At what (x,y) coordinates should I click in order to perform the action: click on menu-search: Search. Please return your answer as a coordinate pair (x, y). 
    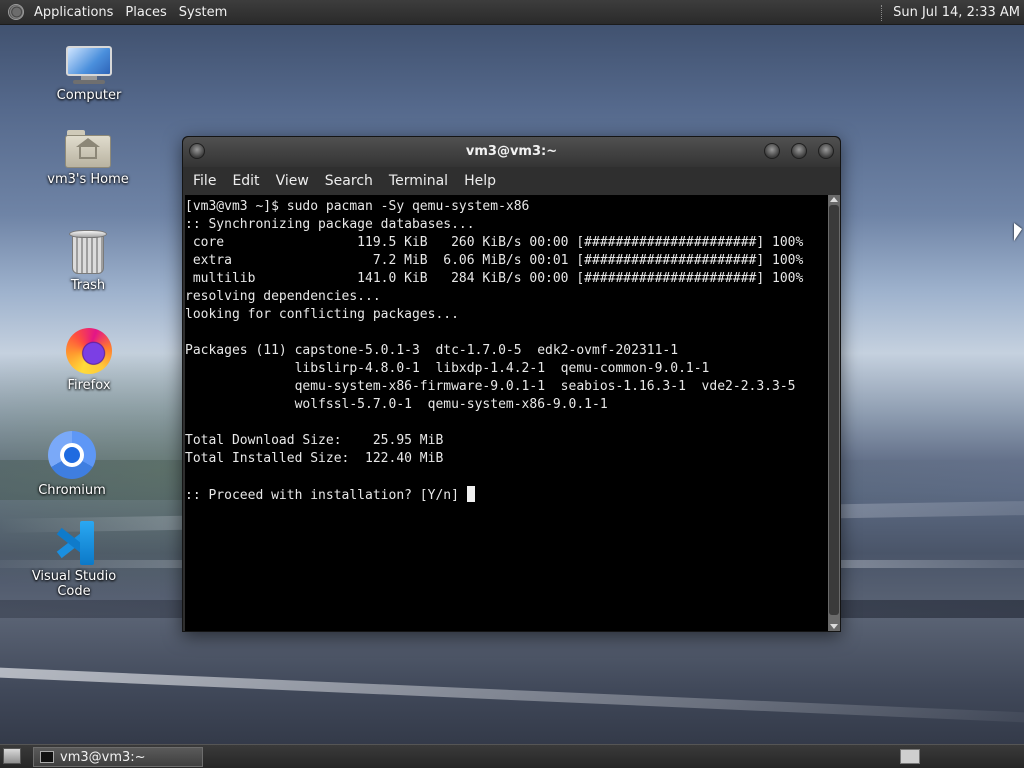
    Looking at the image, I should click on (349, 181).